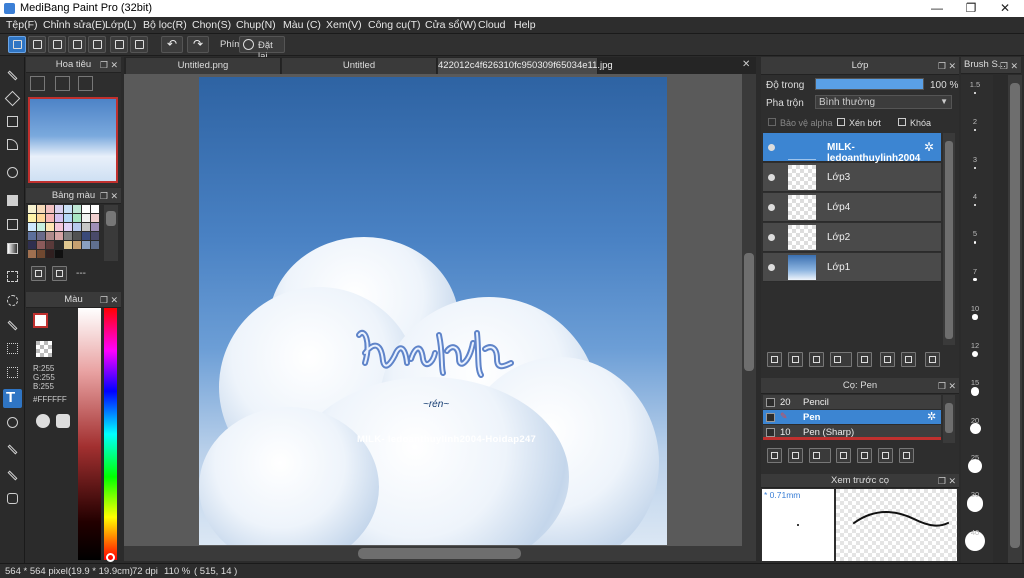 This screenshot has height=578, width=1024. Describe the element at coordinates (120, 25) in the screenshot. I see `menu-layer: Lớp(L)` at that location.